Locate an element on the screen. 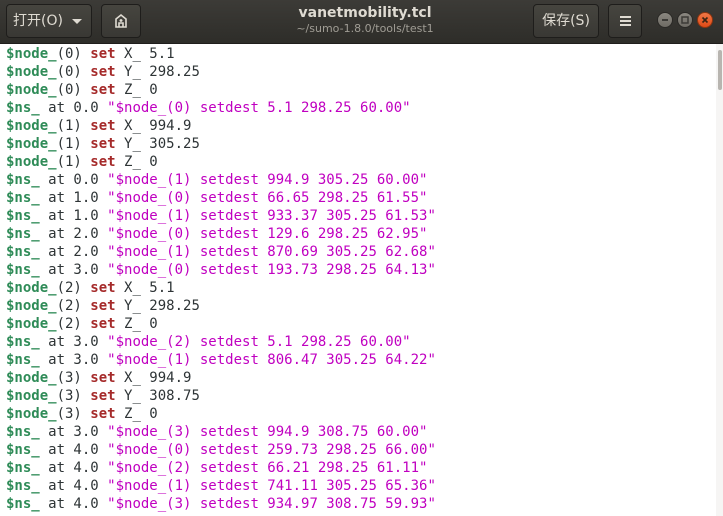  window-controls is located at coordinates (687, 21).